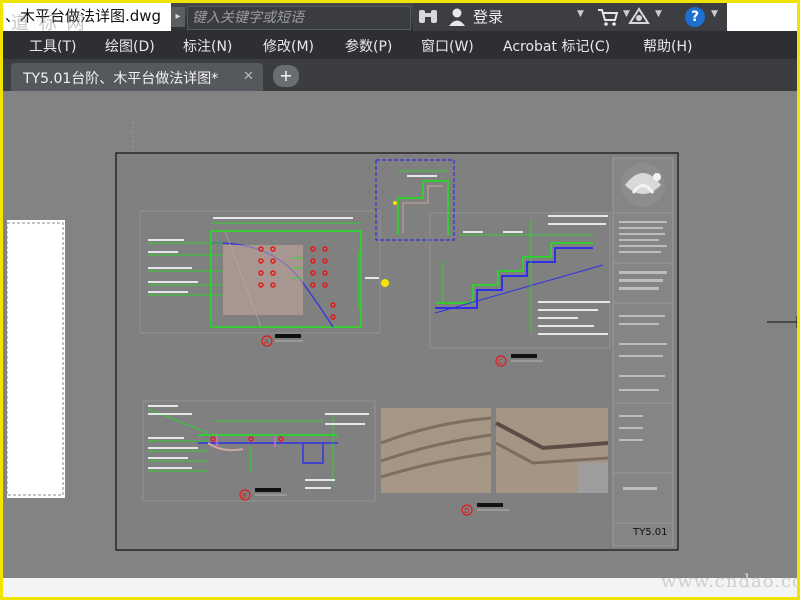 This screenshot has height=600, width=800. I want to click on search-box, so click(299, 18).